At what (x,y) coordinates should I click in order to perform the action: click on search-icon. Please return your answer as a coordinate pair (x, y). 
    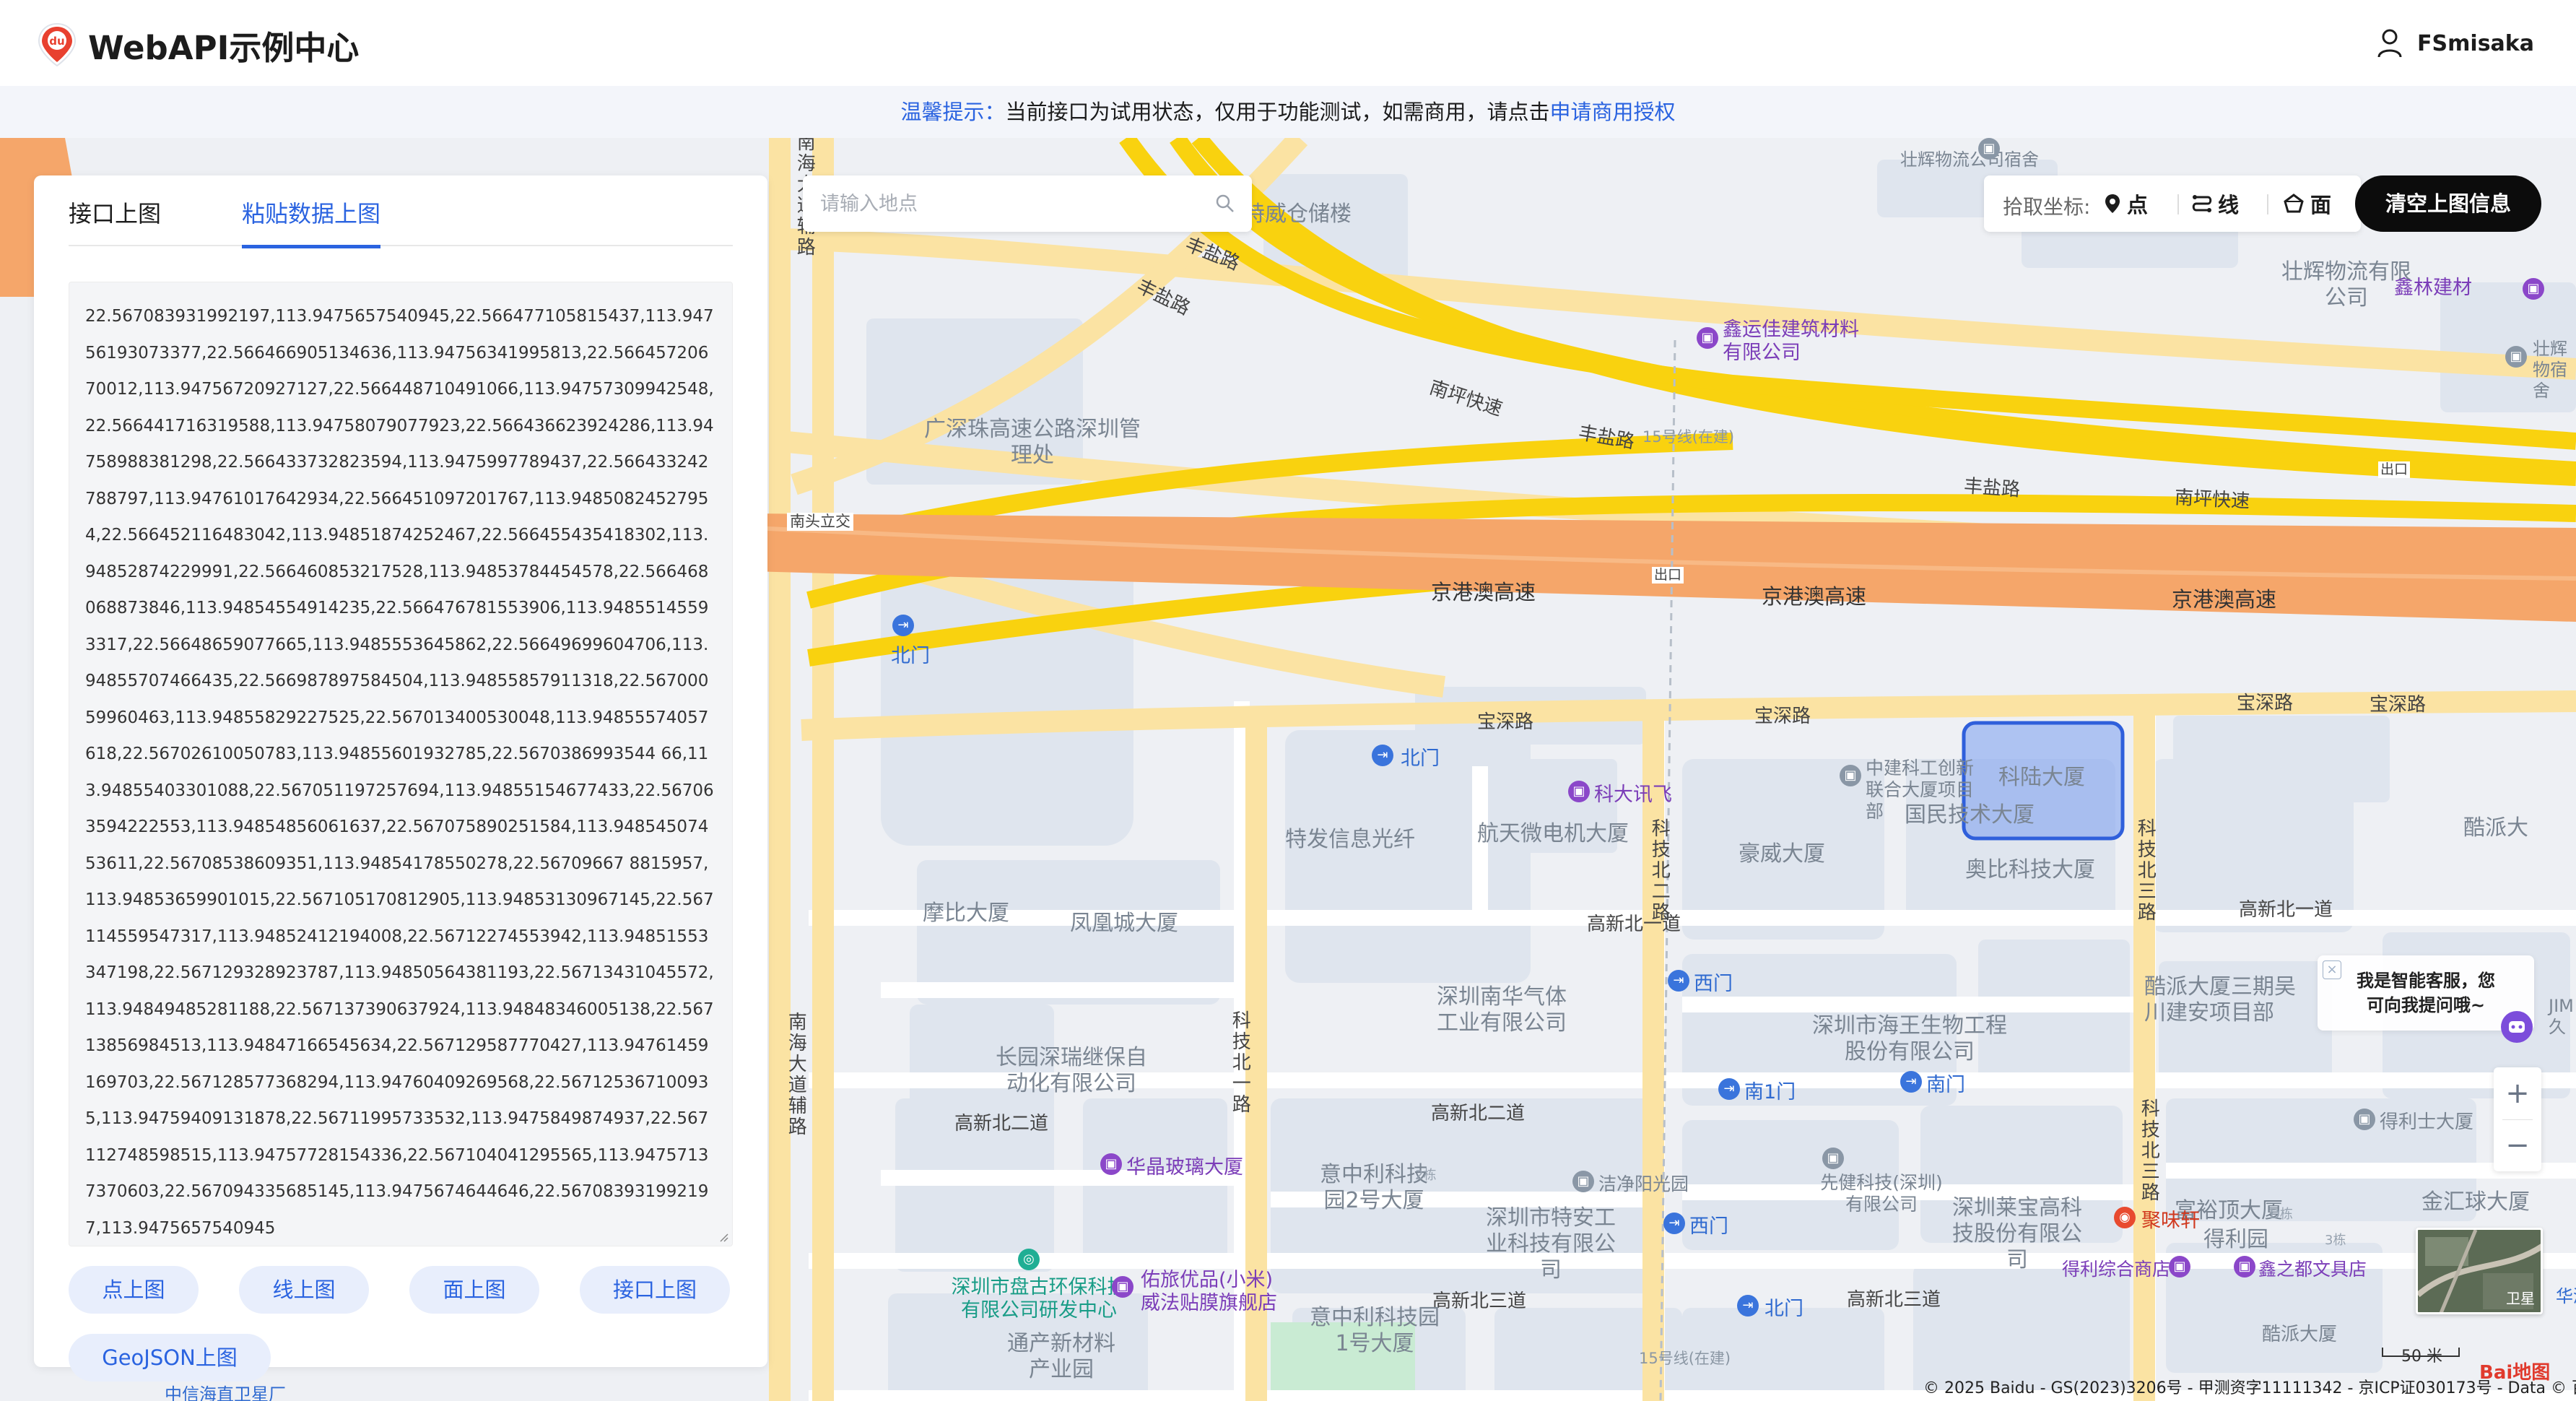
    Looking at the image, I should click on (1225, 203).